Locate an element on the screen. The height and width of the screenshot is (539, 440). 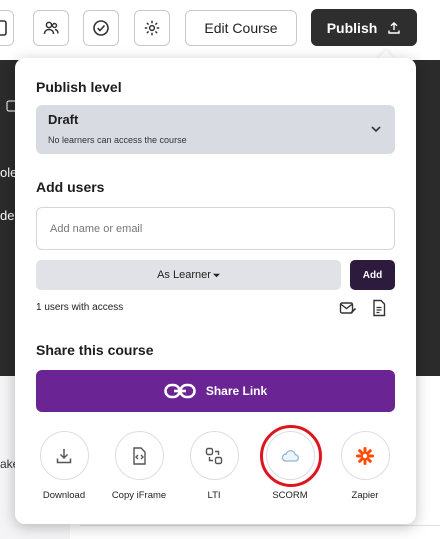
check-circle-icon is located at coordinates (101, 28).